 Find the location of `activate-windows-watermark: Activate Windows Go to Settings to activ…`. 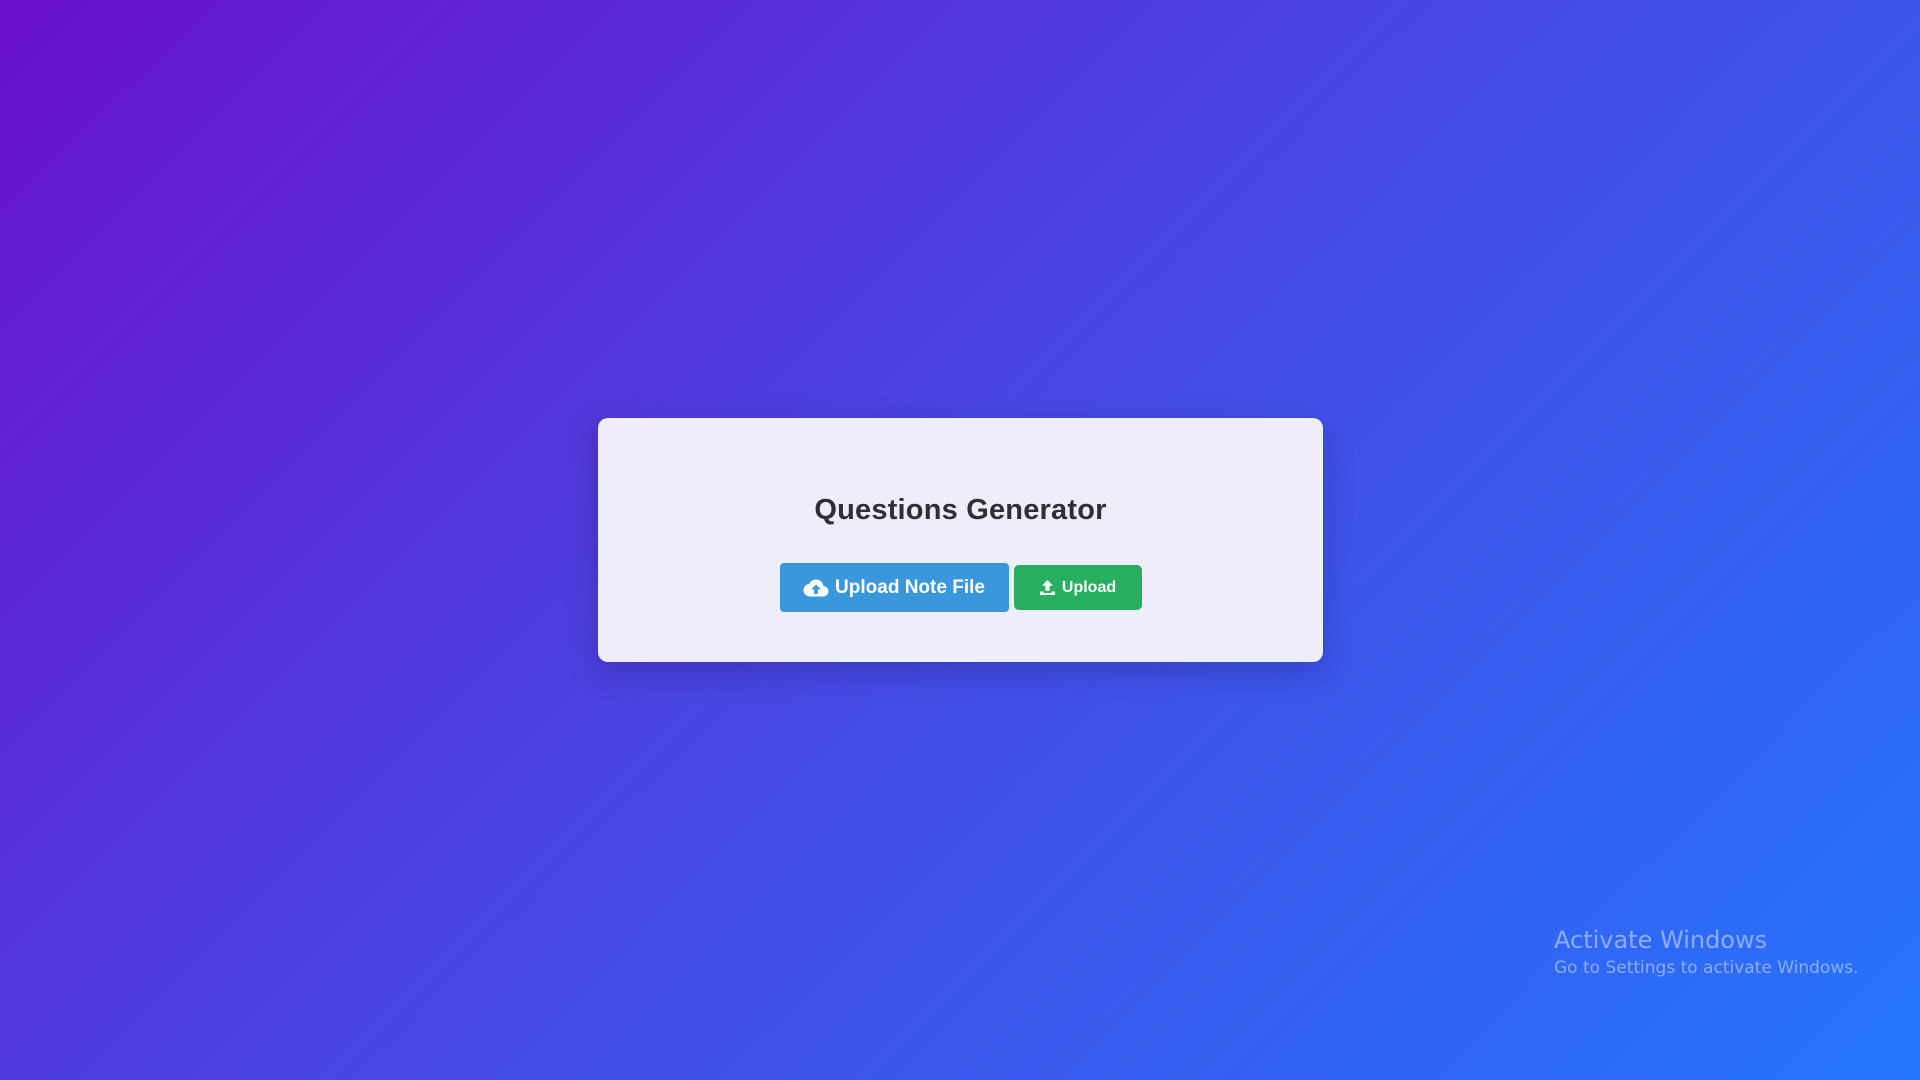

activate-windows-watermark: Activate Windows Go to Settings to activ… is located at coordinates (1706, 952).